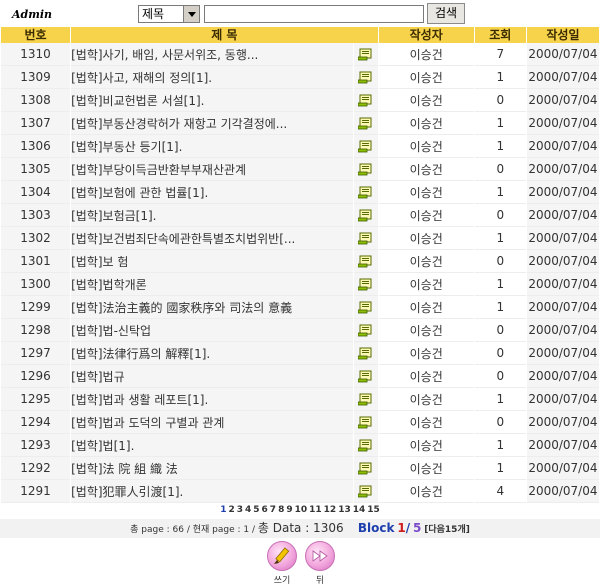 The width and height of the screenshot is (600, 586). What do you see at coordinates (320, 556) in the screenshot?
I see `back-button` at bounding box center [320, 556].